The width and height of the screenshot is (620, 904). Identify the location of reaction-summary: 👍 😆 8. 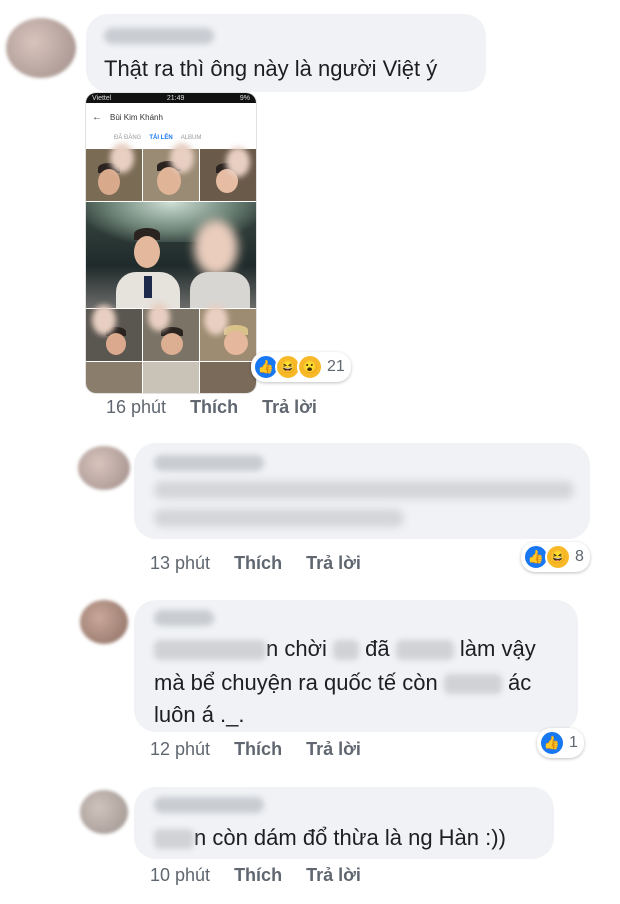
(555, 557).